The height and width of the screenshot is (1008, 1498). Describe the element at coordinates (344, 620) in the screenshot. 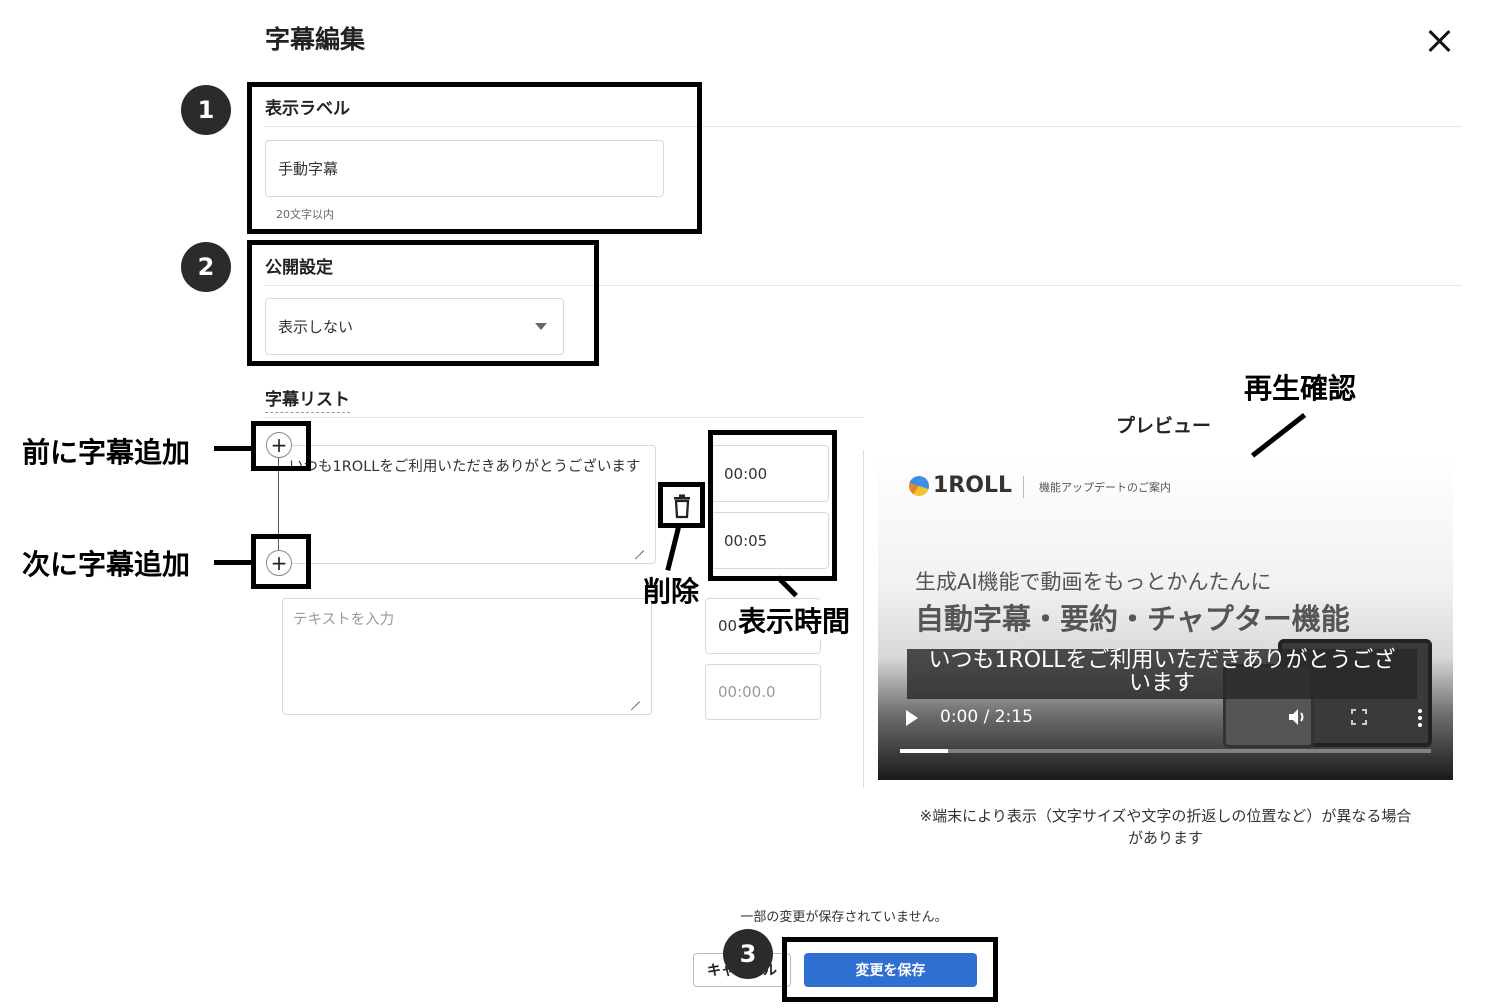

I see `subtitle-text-placeholder: テキストを入力` at that location.